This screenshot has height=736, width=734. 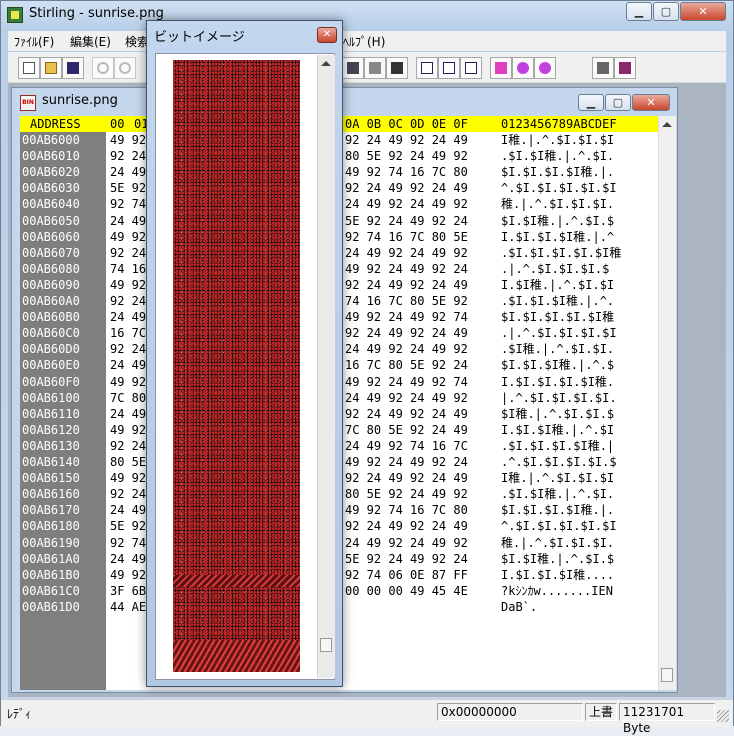 I want to click on doc-maximize-button: ▢, so click(x=618, y=102).